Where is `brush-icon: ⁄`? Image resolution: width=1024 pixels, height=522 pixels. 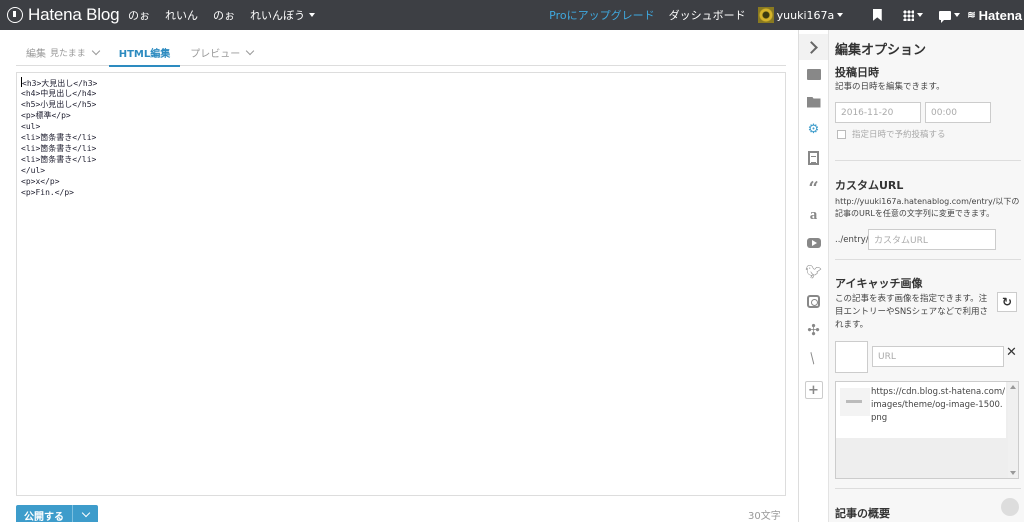
brush-icon: ⁄ is located at coordinates (813, 359).